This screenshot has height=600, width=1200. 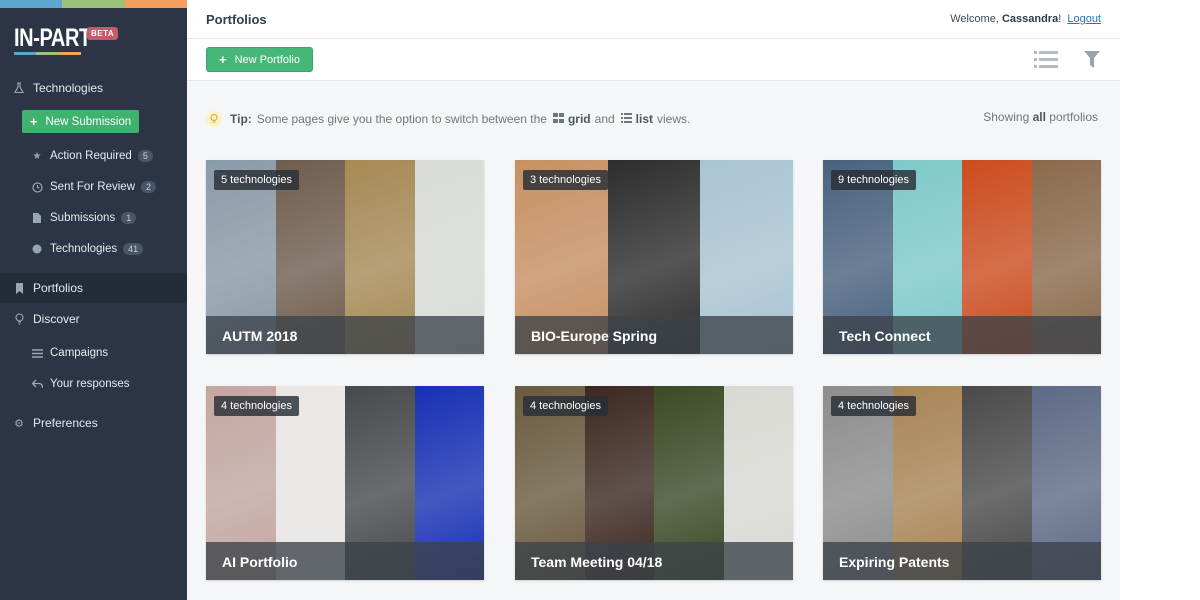 I want to click on showing-suffix: portfolios, so click(x=1073, y=117).